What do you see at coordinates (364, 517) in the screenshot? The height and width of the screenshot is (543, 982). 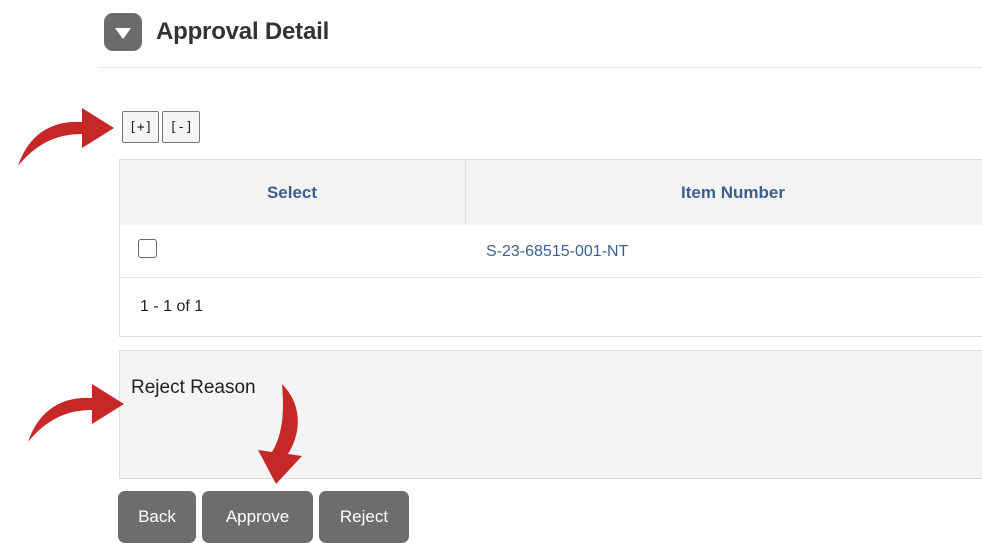 I see `reject-button: Reject` at bounding box center [364, 517].